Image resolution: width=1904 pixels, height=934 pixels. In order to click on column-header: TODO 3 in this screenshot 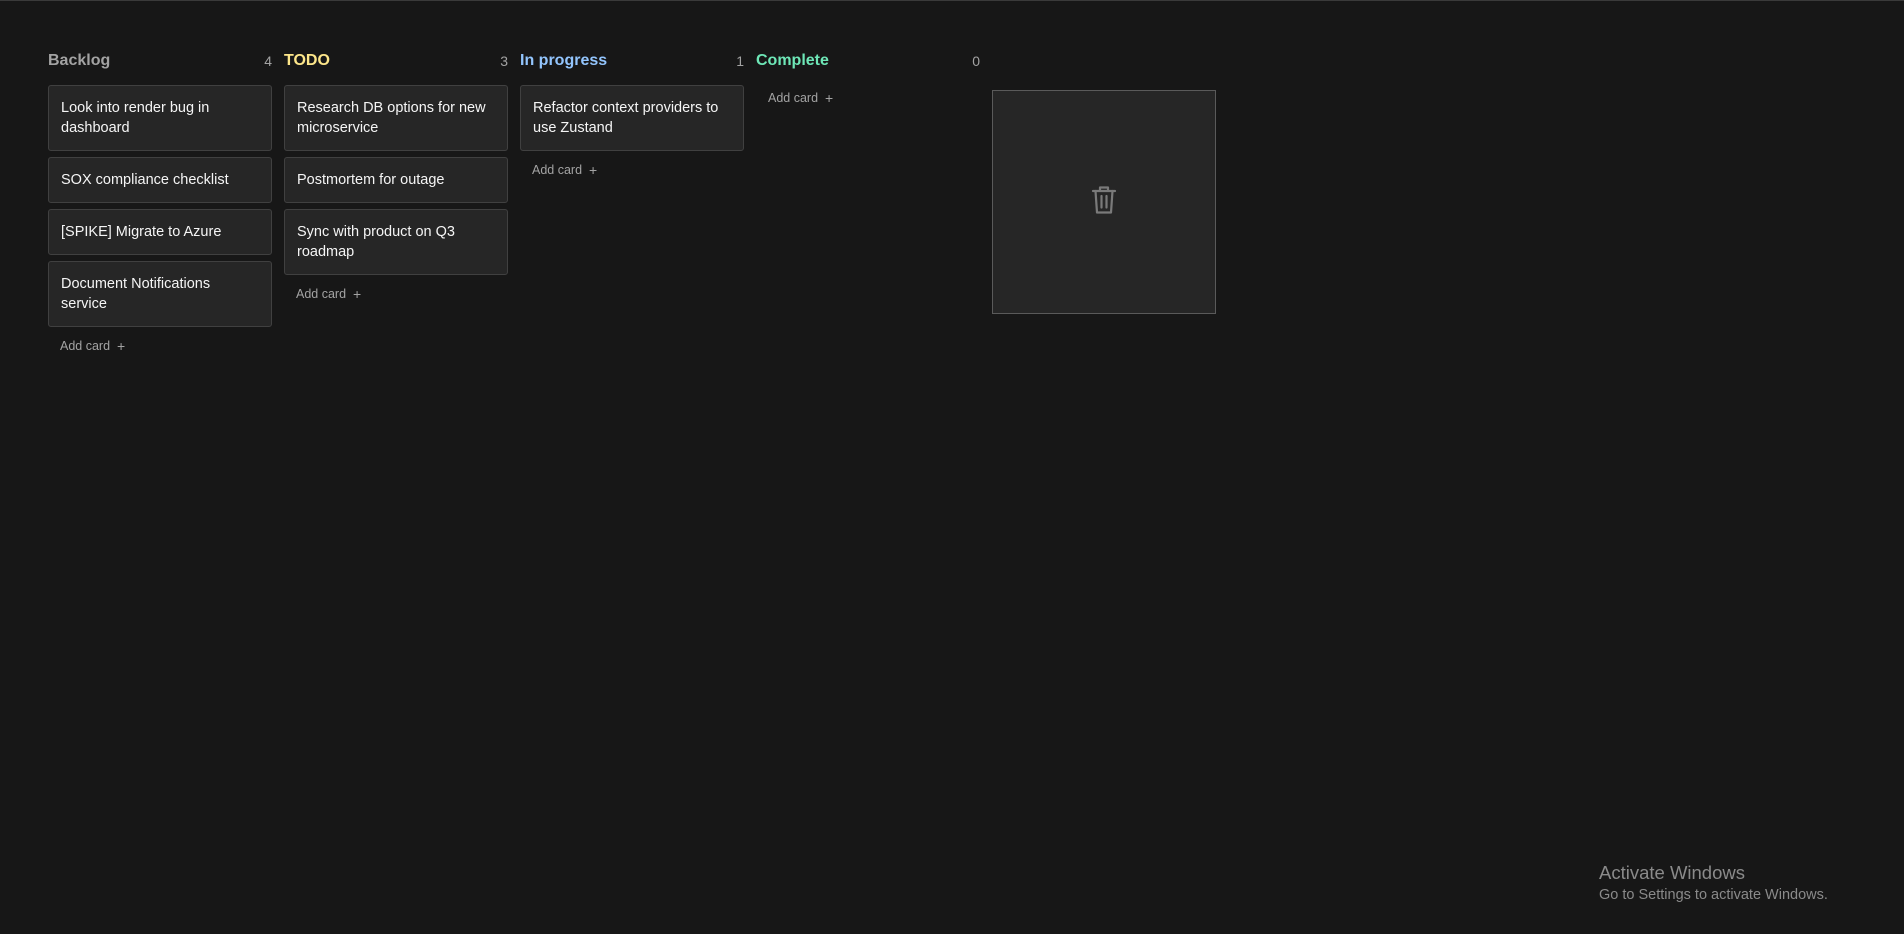, I will do `click(396, 61)`.